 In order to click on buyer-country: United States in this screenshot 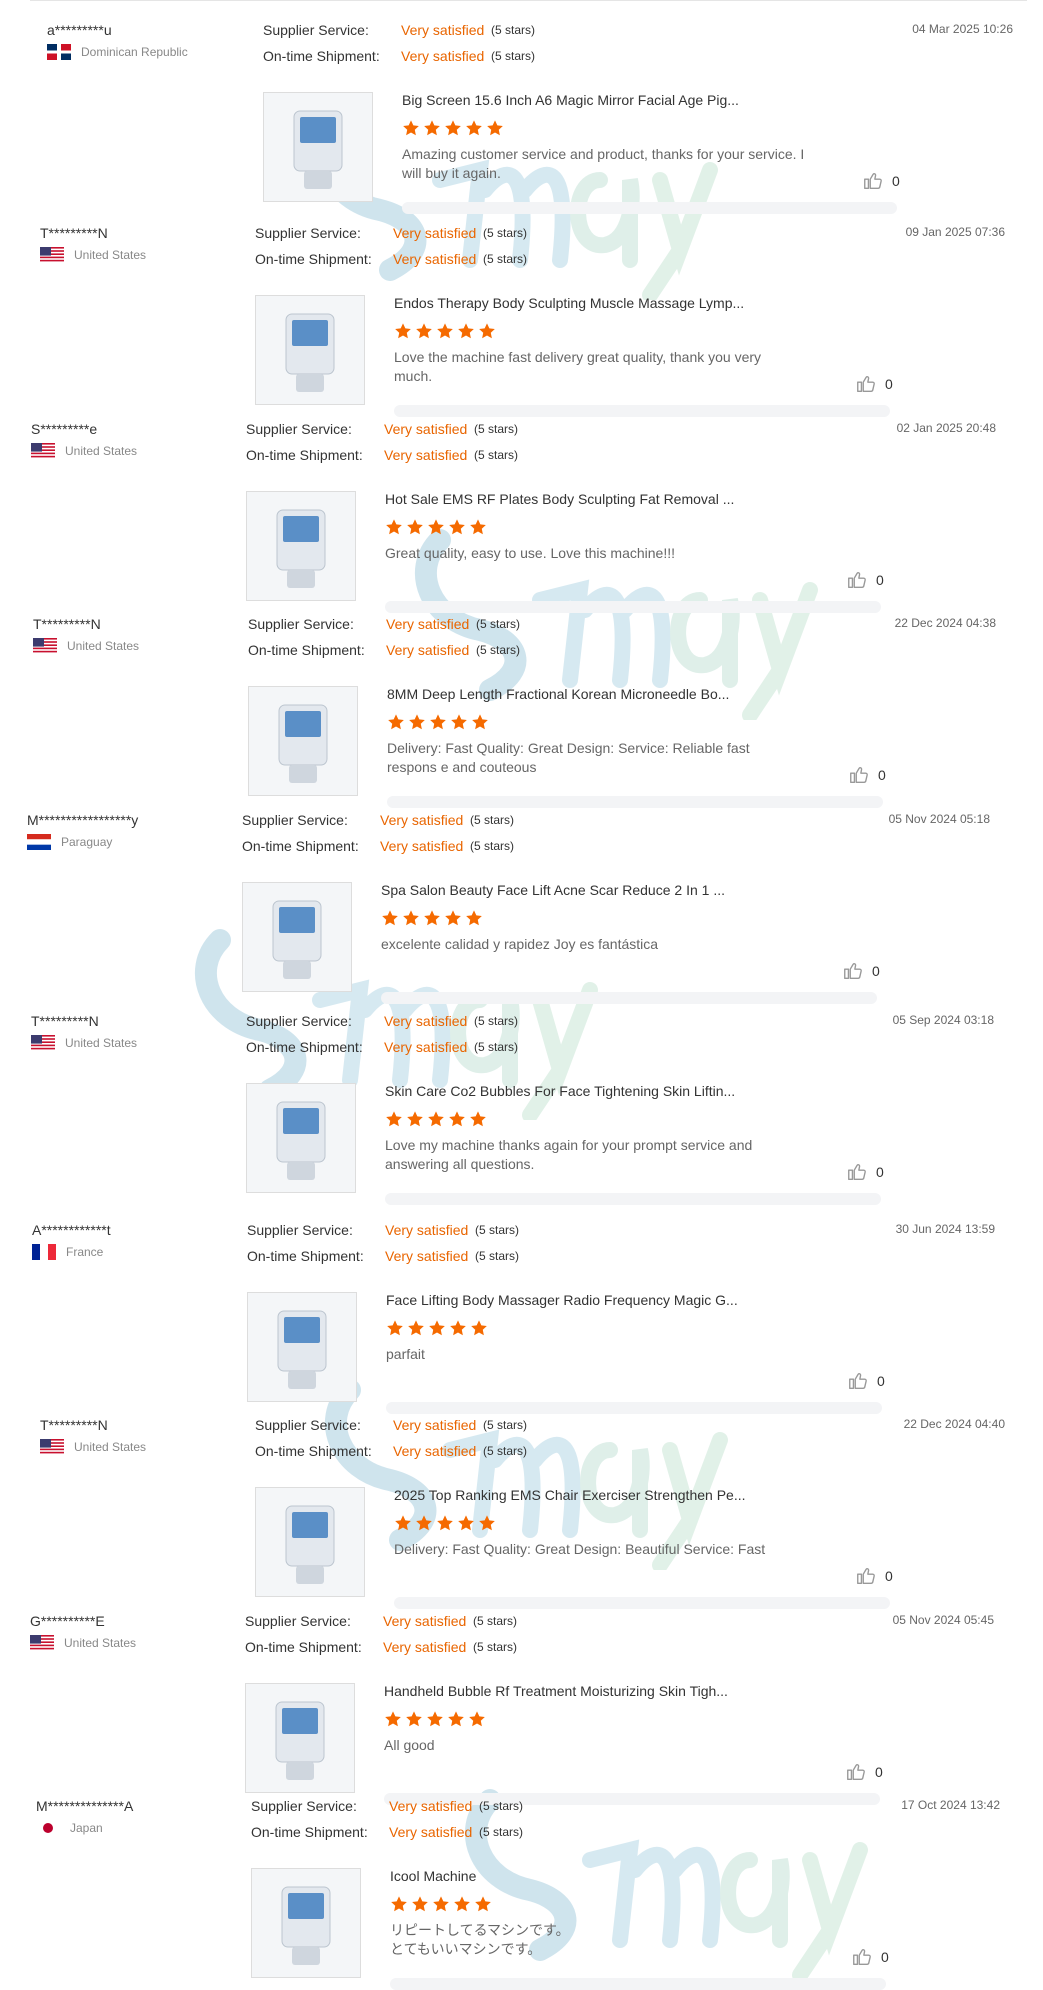, I will do `click(86, 646)`.